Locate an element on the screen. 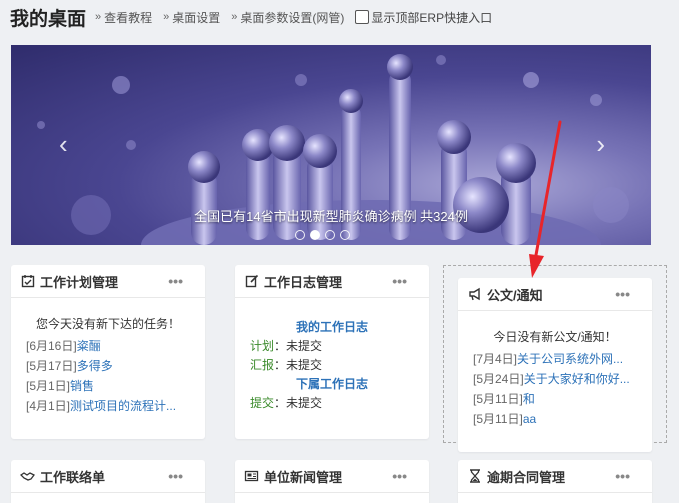 This screenshot has height=503, width=679. annotation-arrow-icon is located at coordinates (545, 199).